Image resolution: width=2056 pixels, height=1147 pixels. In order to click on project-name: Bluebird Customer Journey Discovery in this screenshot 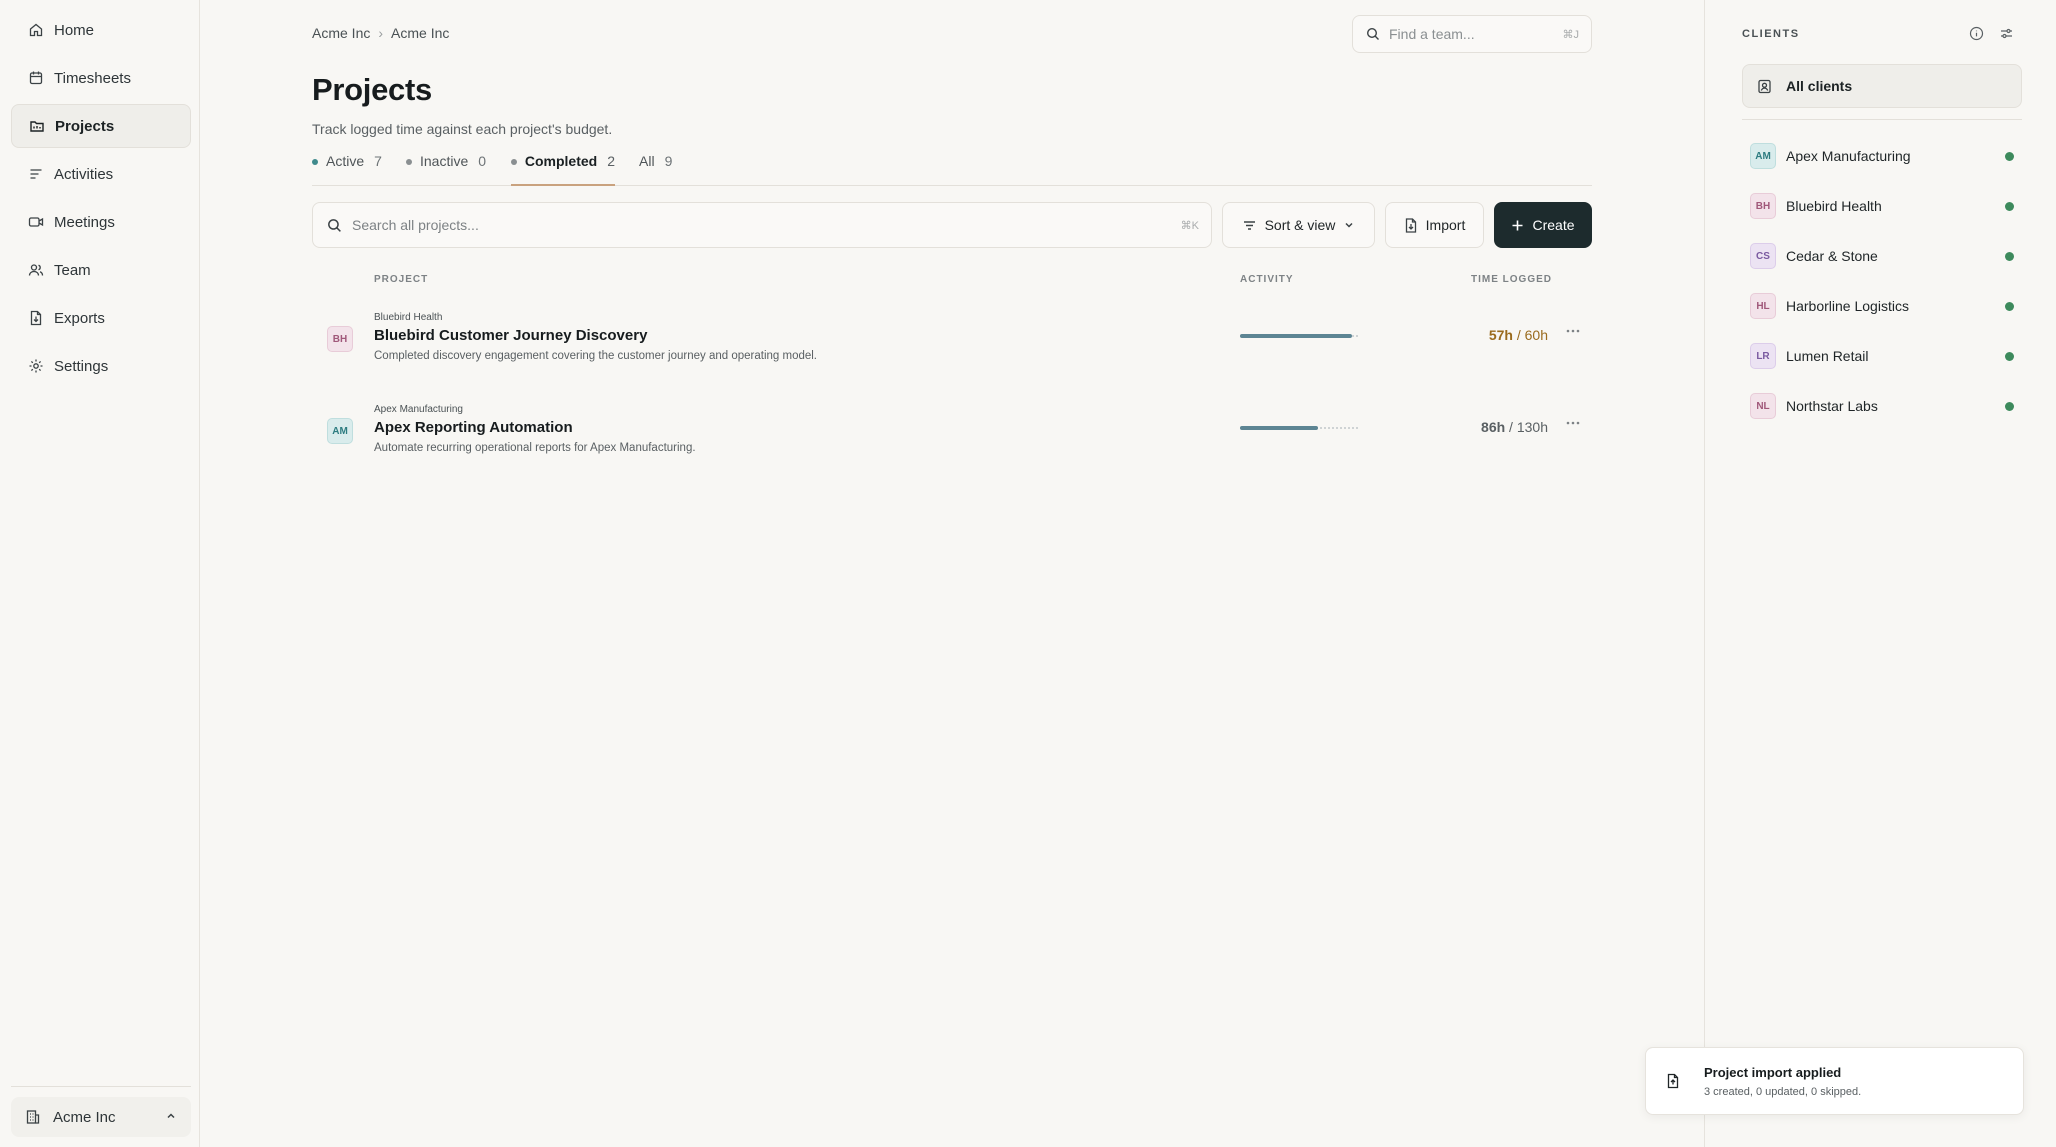, I will do `click(510, 335)`.